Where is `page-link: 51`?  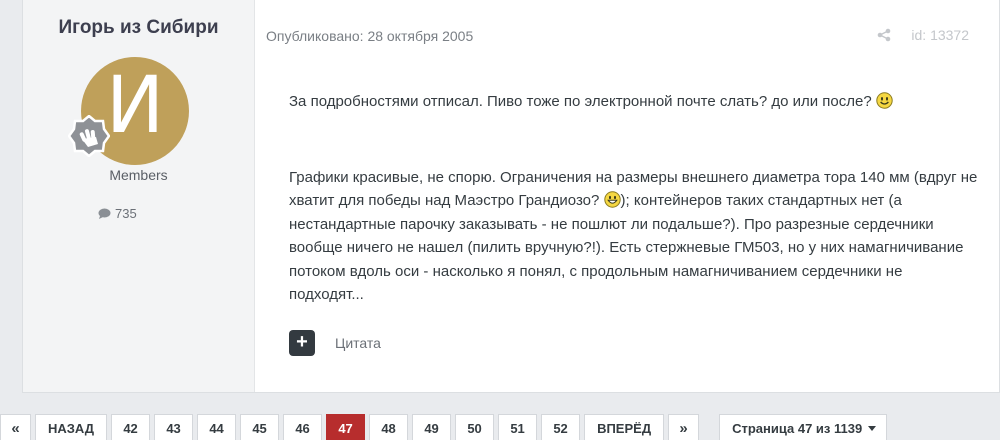 page-link: 51 is located at coordinates (518, 427).